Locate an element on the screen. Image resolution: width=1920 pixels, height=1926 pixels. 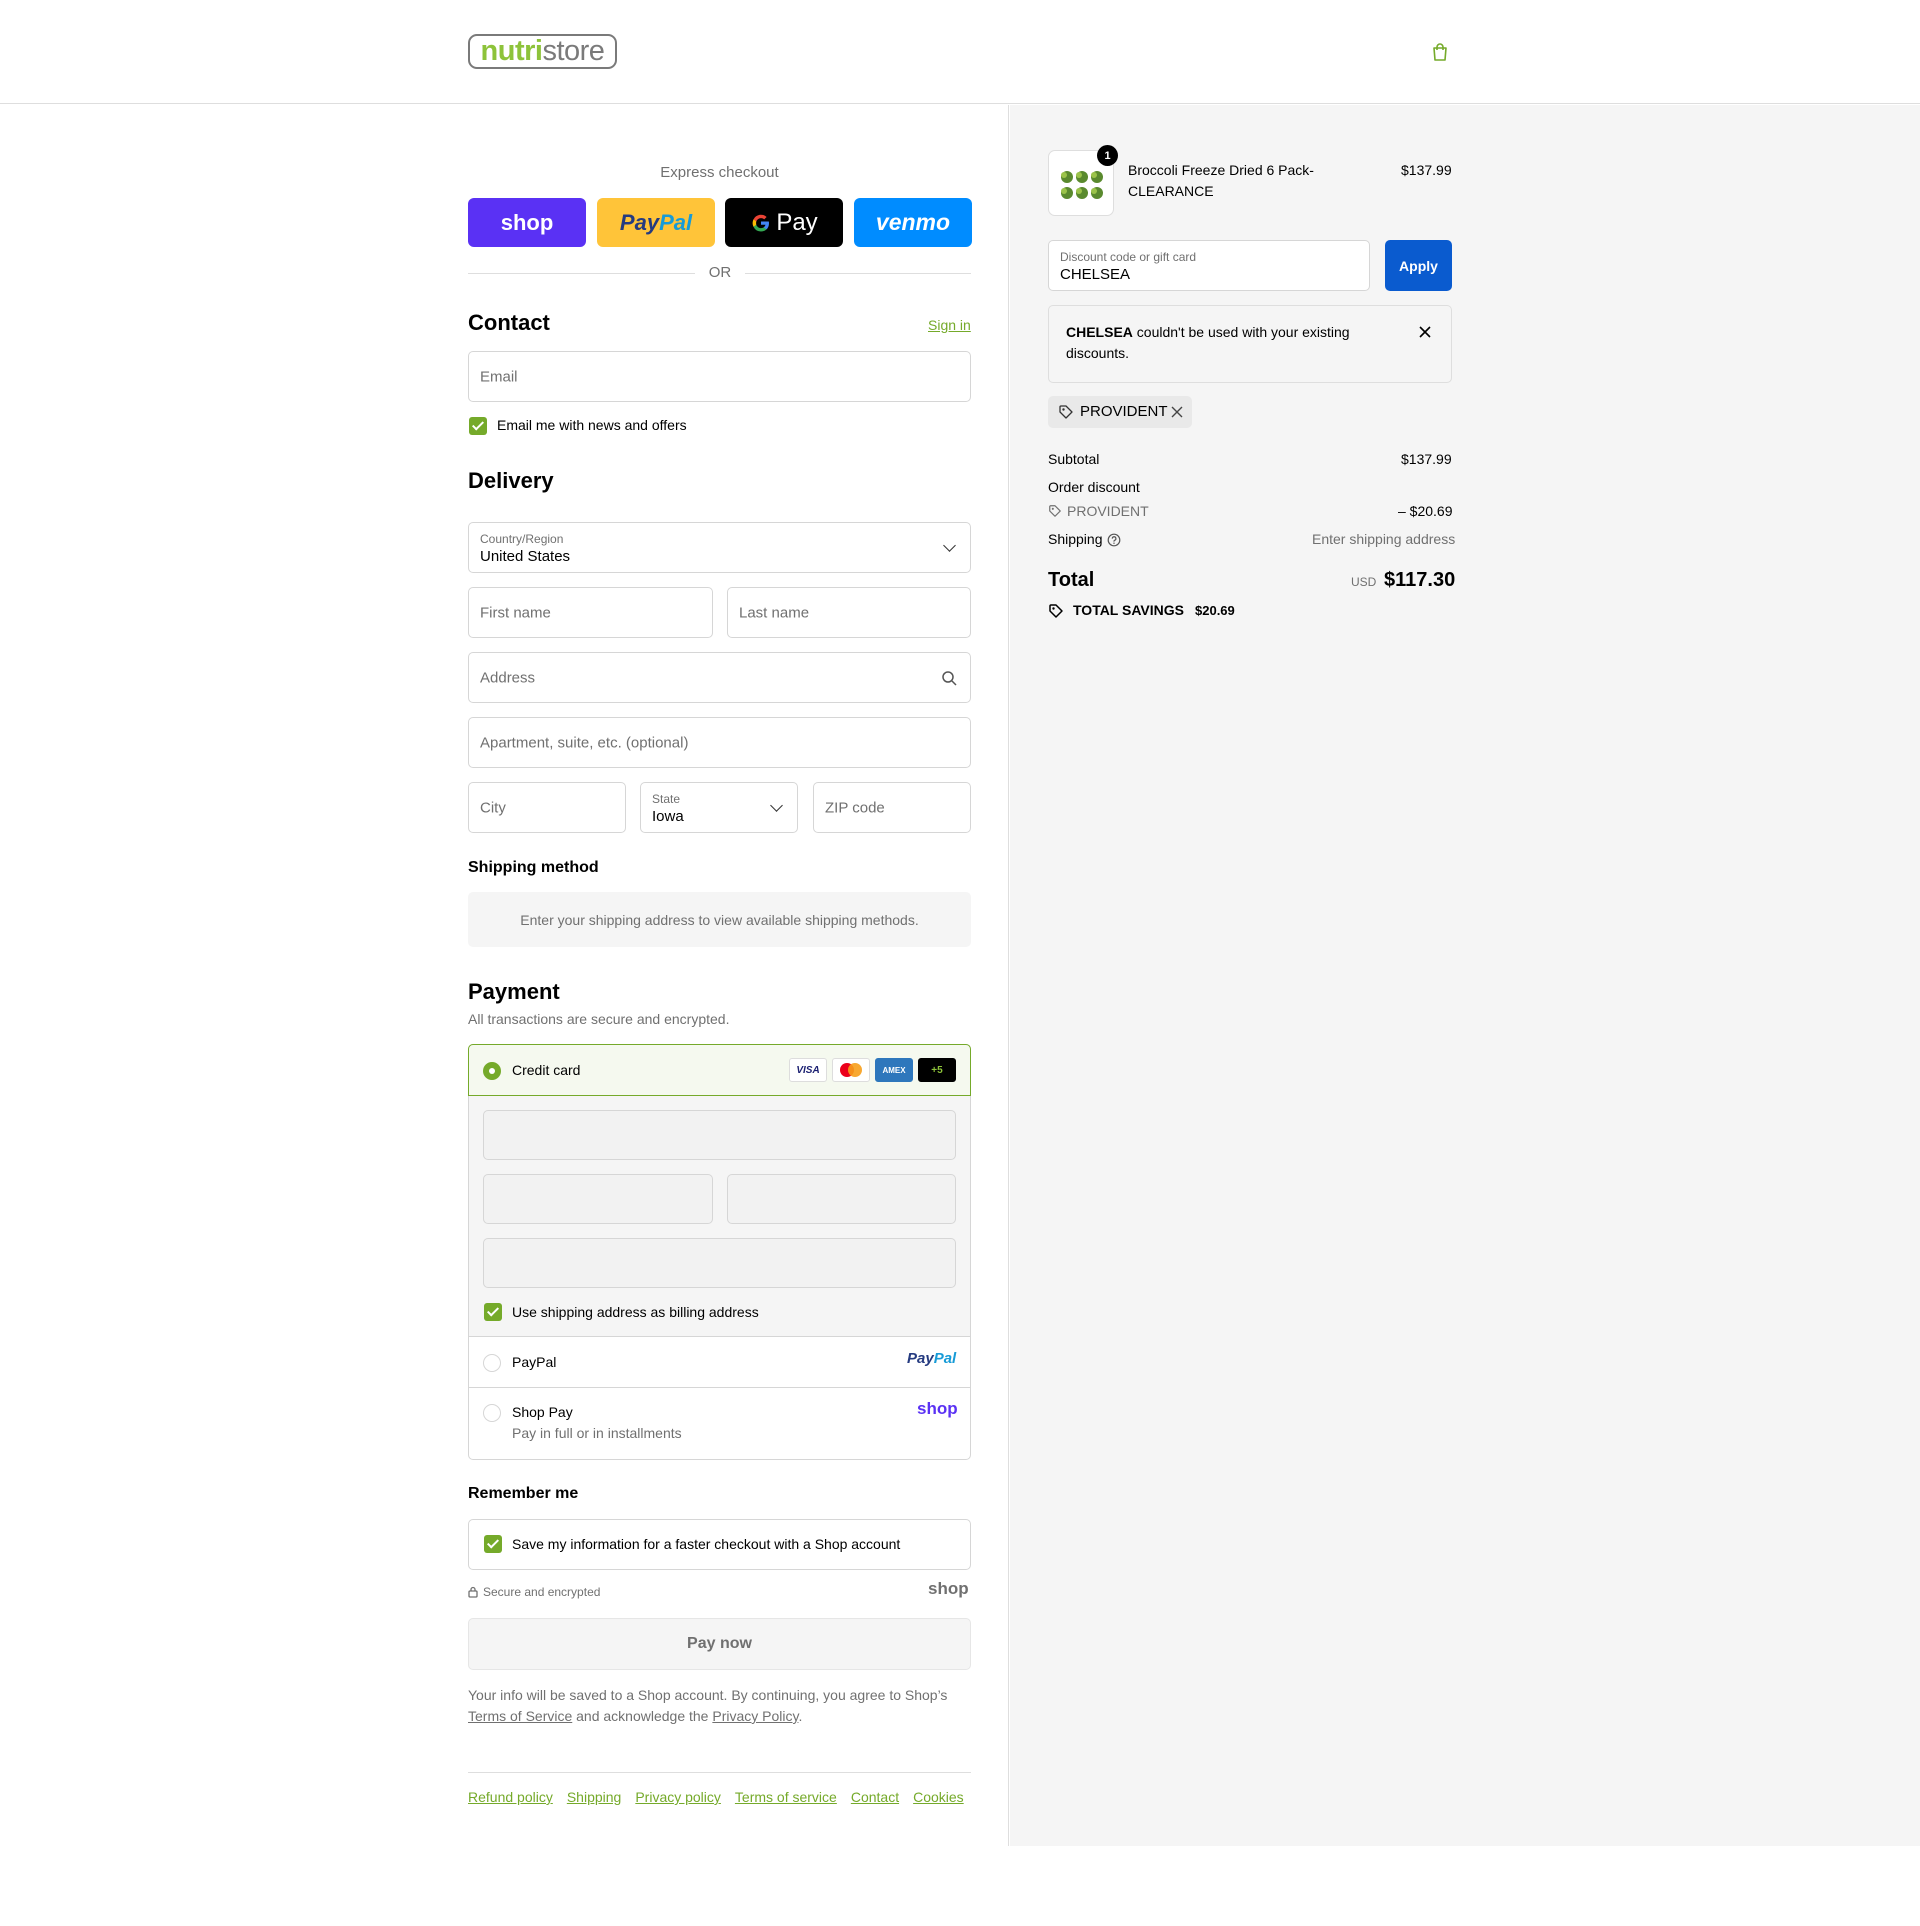
card-name-field is located at coordinates (719, 1263).